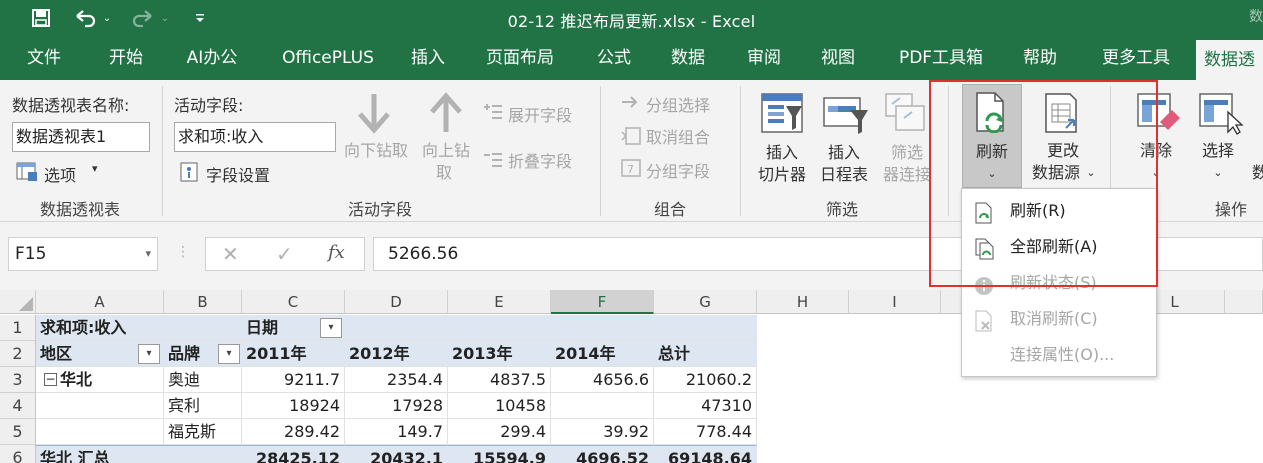 The width and height of the screenshot is (1263, 463). I want to click on options-icon, so click(27, 174).